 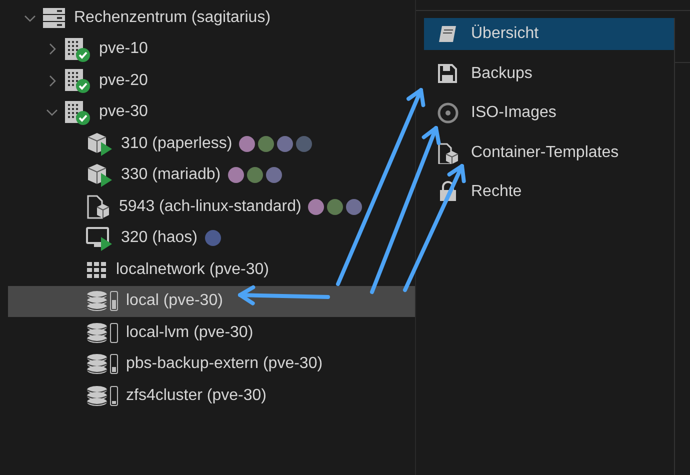 What do you see at coordinates (448, 192) in the screenshot?
I see `lock-icon` at bounding box center [448, 192].